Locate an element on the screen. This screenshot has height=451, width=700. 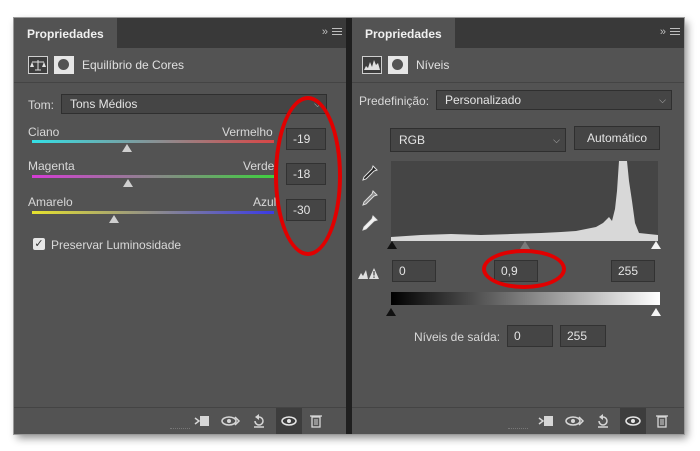
tone-select-value: Tons Médios is located at coordinates (104, 104).